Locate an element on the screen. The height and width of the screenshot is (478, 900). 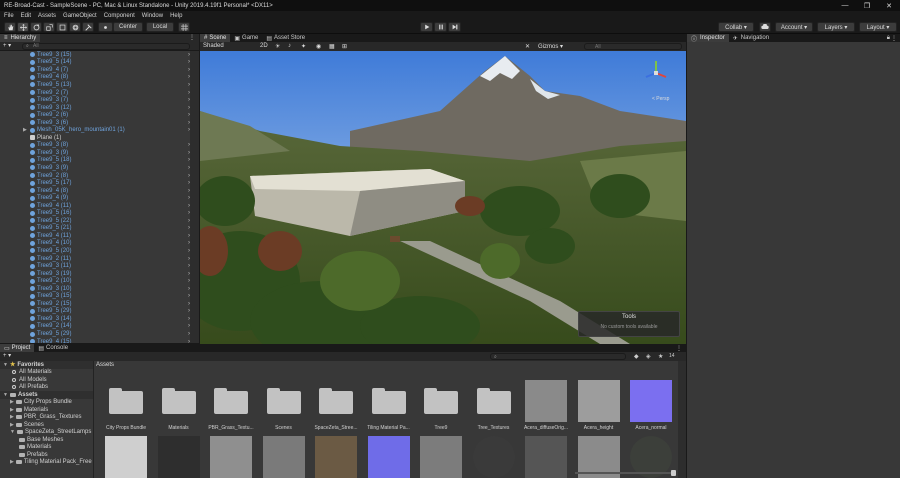
center-toggle: Center is located at coordinates (128, 27).